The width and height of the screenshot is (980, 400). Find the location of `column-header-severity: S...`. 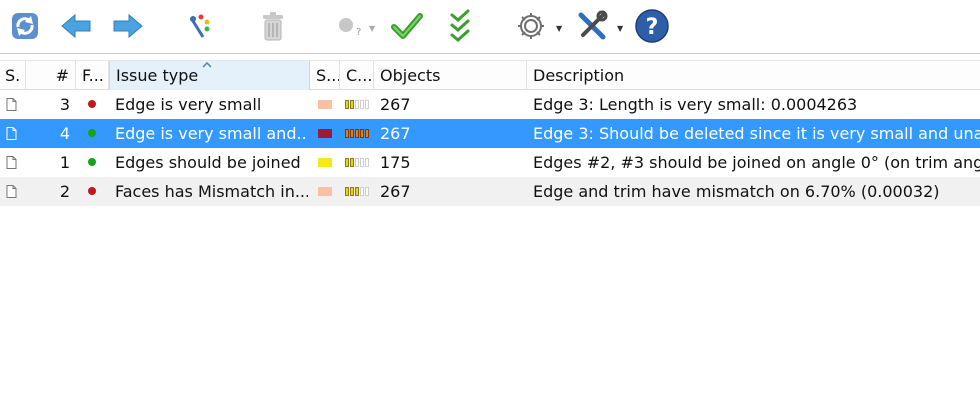

column-header-severity: S... is located at coordinates (325, 75).